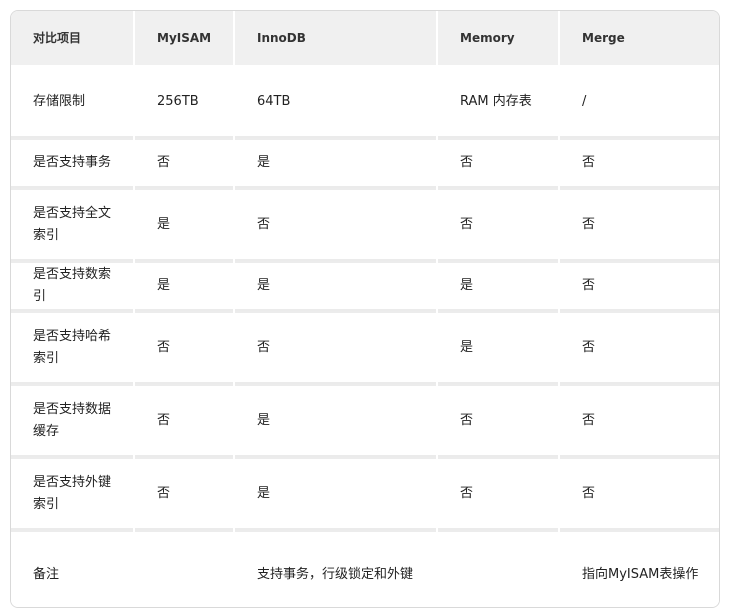 The height and width of the screenshot is (616, 732). Describe the element at coordinates (72, 348) in the screenshot. I see `table-cell: 是否支持哈希索引` at that location.